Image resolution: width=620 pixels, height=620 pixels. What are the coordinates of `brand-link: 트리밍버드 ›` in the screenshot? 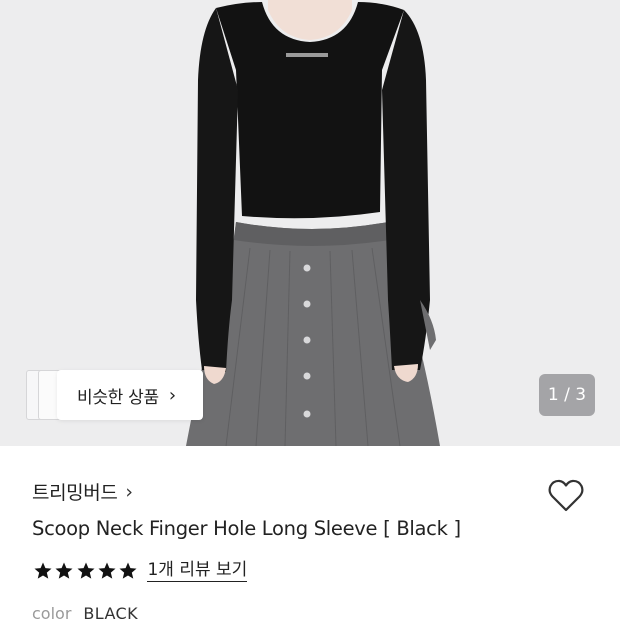 It's located at (82, 491).